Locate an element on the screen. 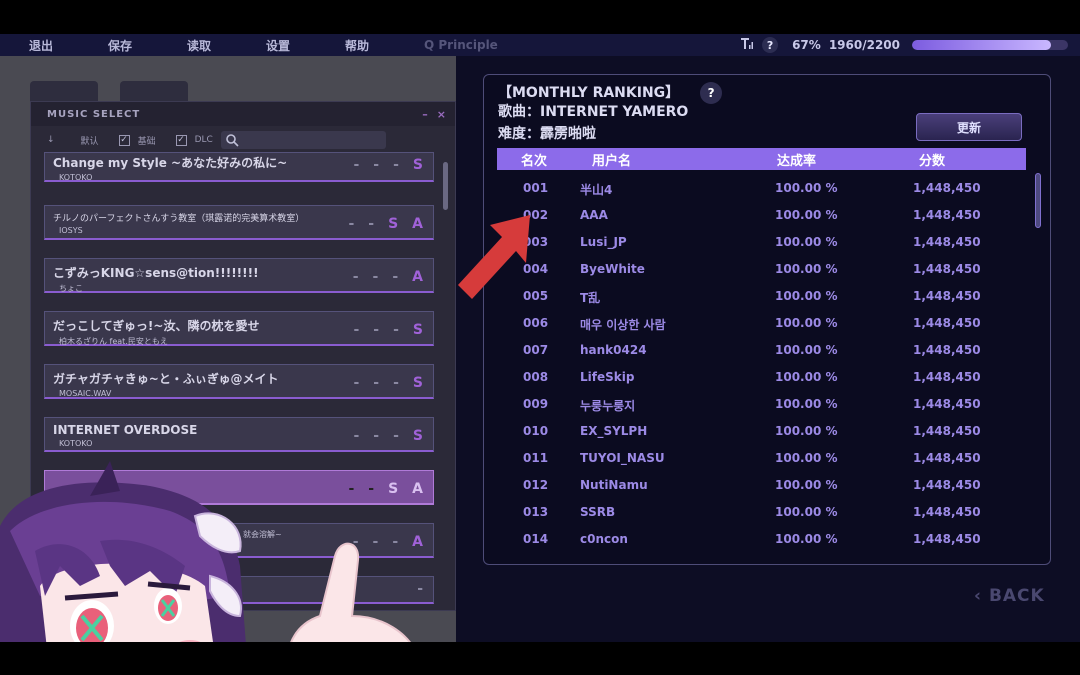  menu-exit: 退出 is located at coordinates (68, 45).